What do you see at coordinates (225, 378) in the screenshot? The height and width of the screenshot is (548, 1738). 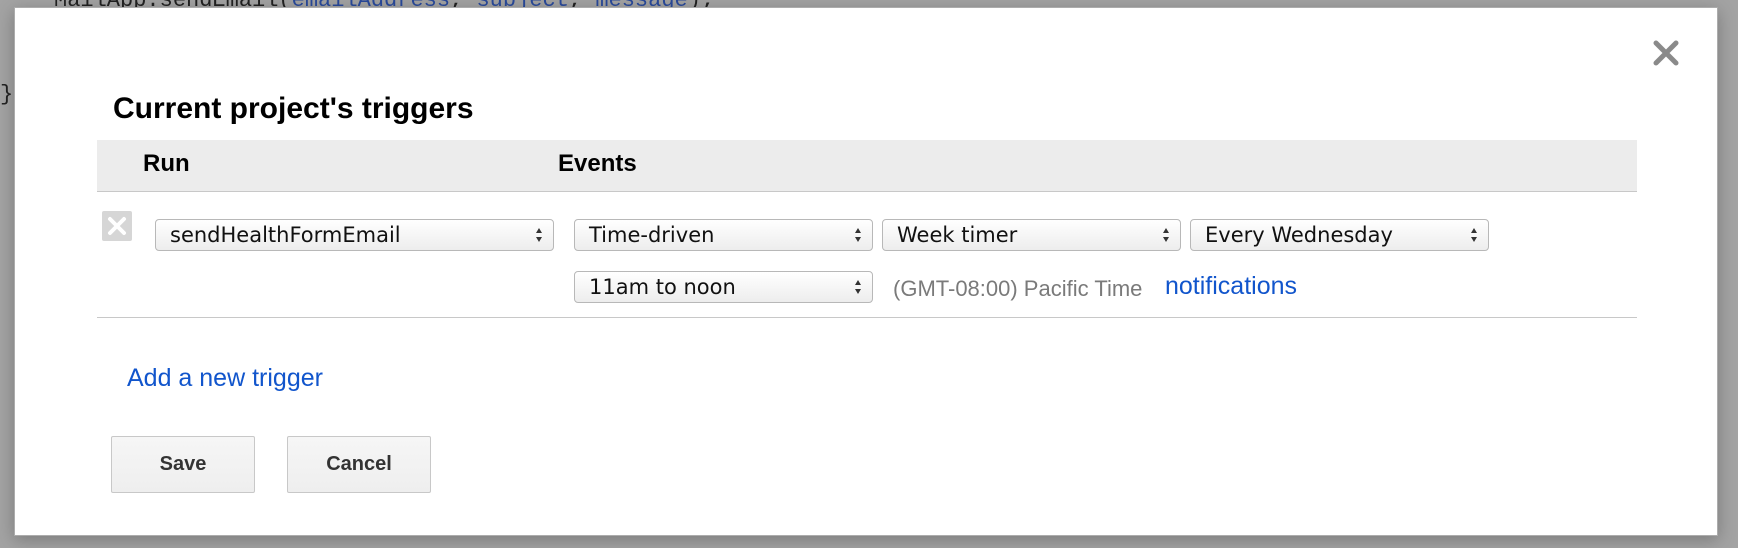 I see `add-new-trigger-link: Add a new trigger` at bounding box center [225, 378].